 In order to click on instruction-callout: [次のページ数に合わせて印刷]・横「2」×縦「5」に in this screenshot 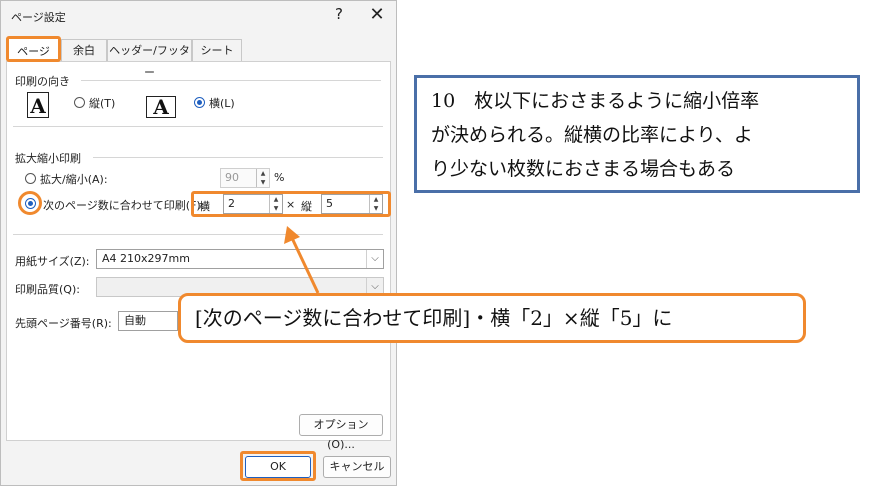, I will do `click(492, 318)`.